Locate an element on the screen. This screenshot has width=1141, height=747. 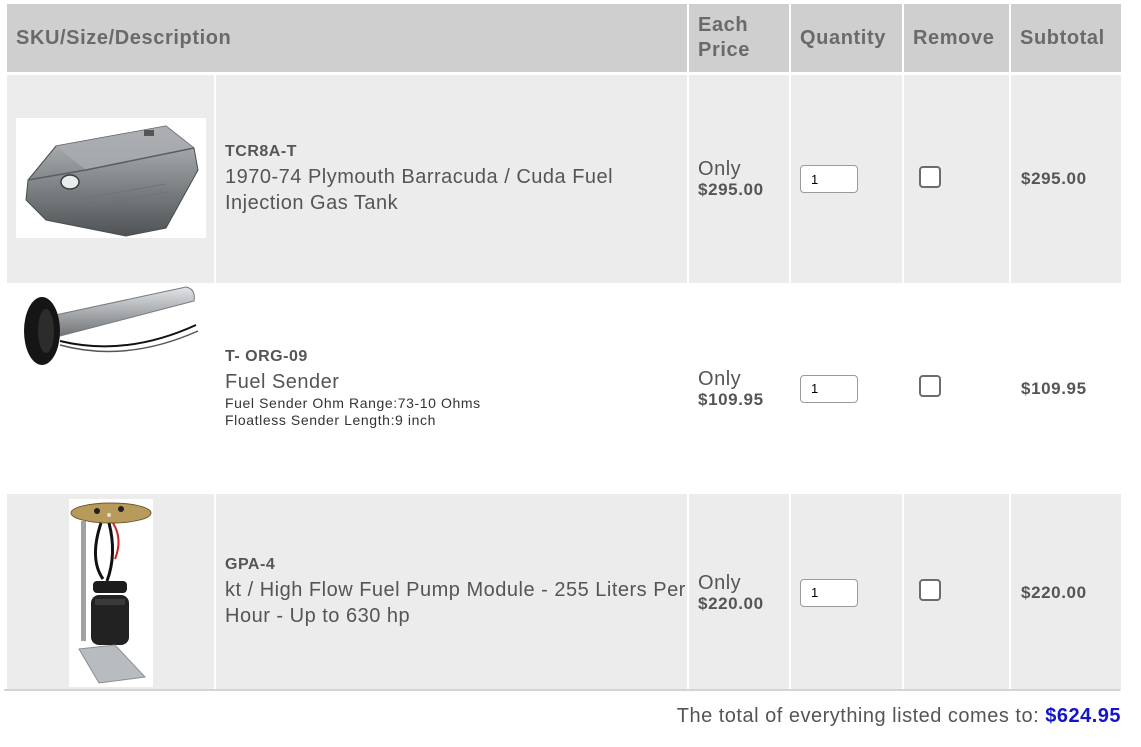
row-subtotal: $220.00 is located at coordinates (1054, 592).